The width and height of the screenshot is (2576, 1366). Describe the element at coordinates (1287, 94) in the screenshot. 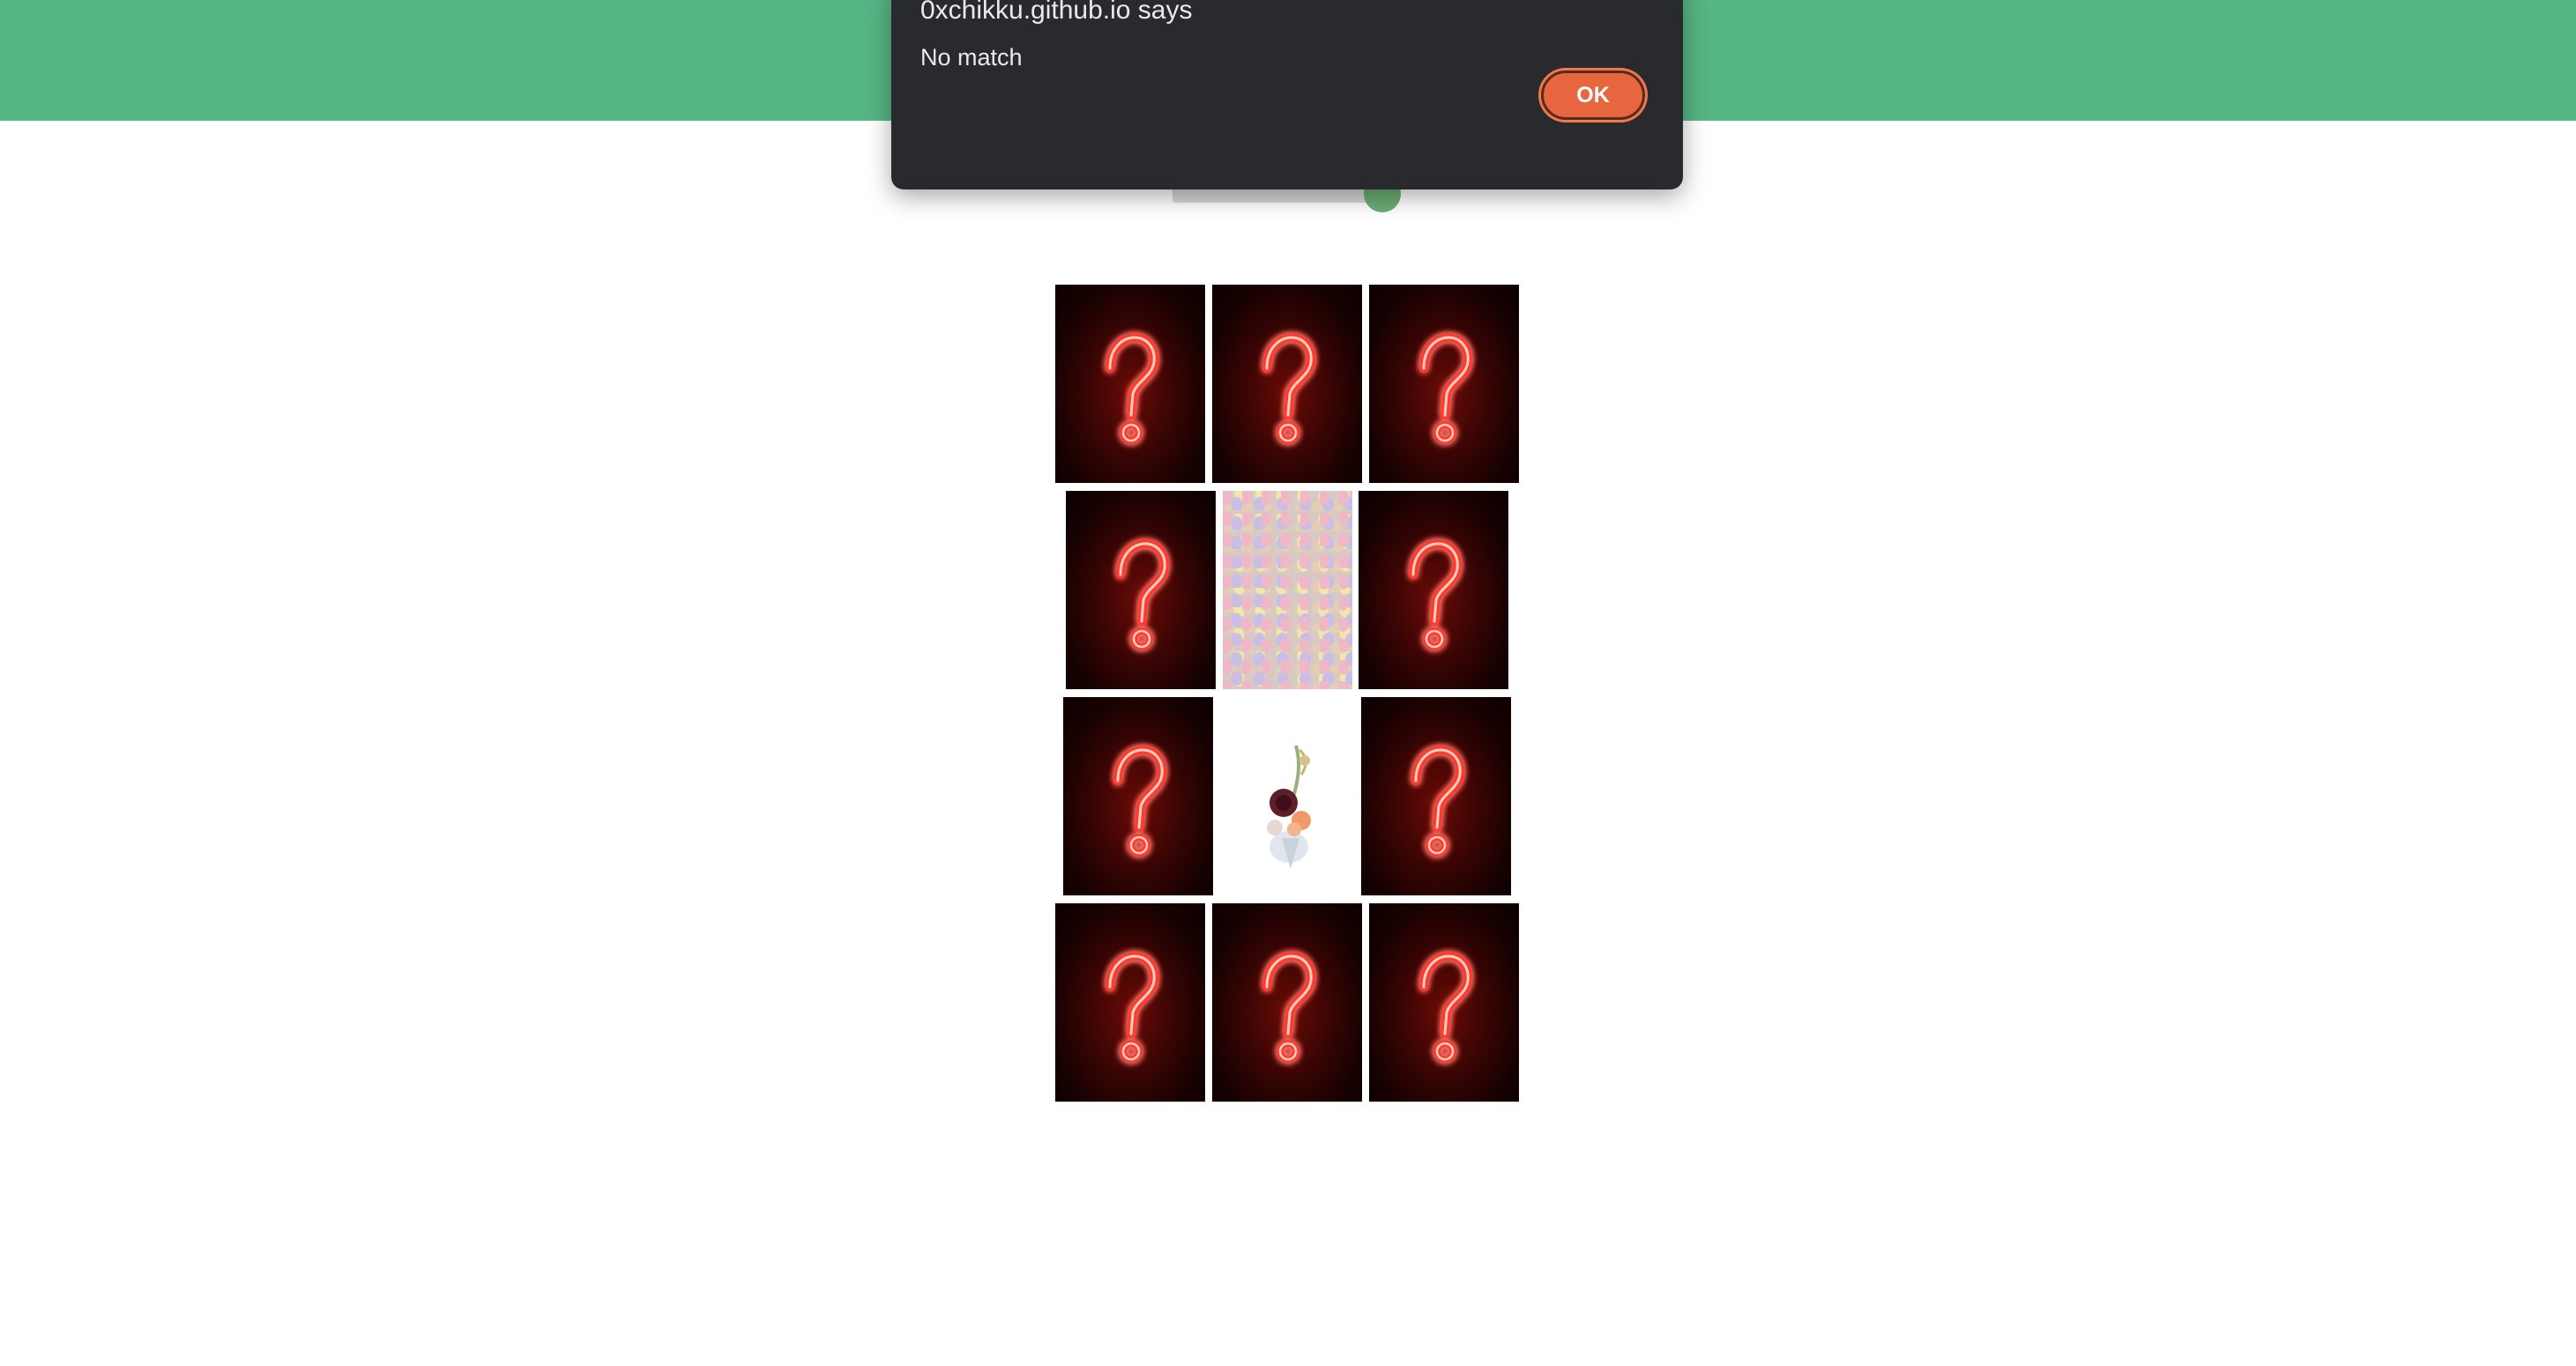

I see `alert-dialog: 0xchikku.github.io says No match OK` at that location.